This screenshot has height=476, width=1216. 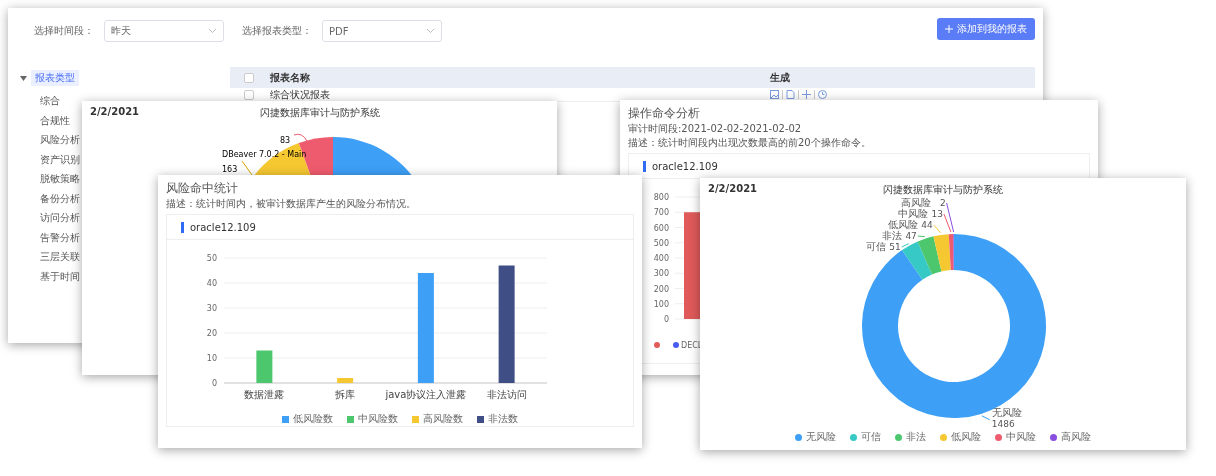 What do you see at coordinates (211, 283) in the screenshot?
I see `axis-label: 40` at bounding box center [211, 283].